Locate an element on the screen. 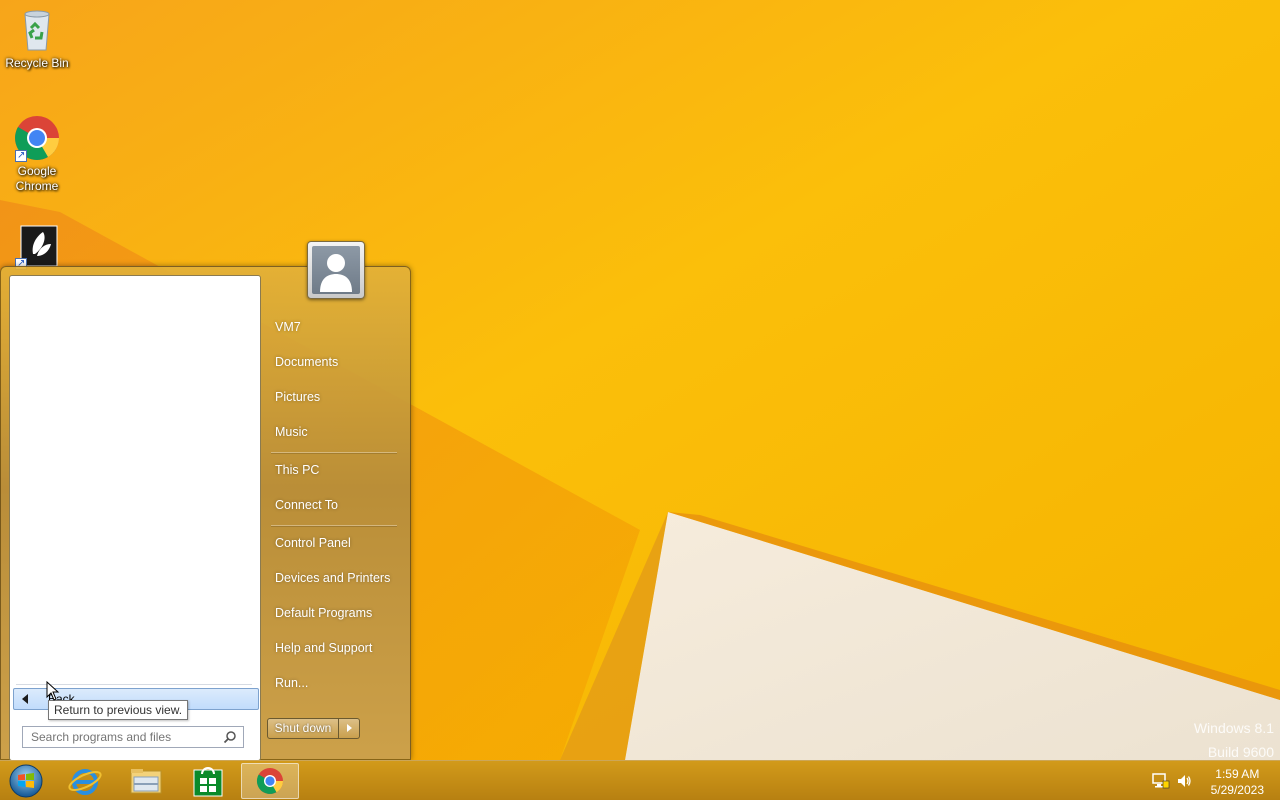 This screenshot has width=1280, height=800. volume-icon is located at coordinates (1184, 781).